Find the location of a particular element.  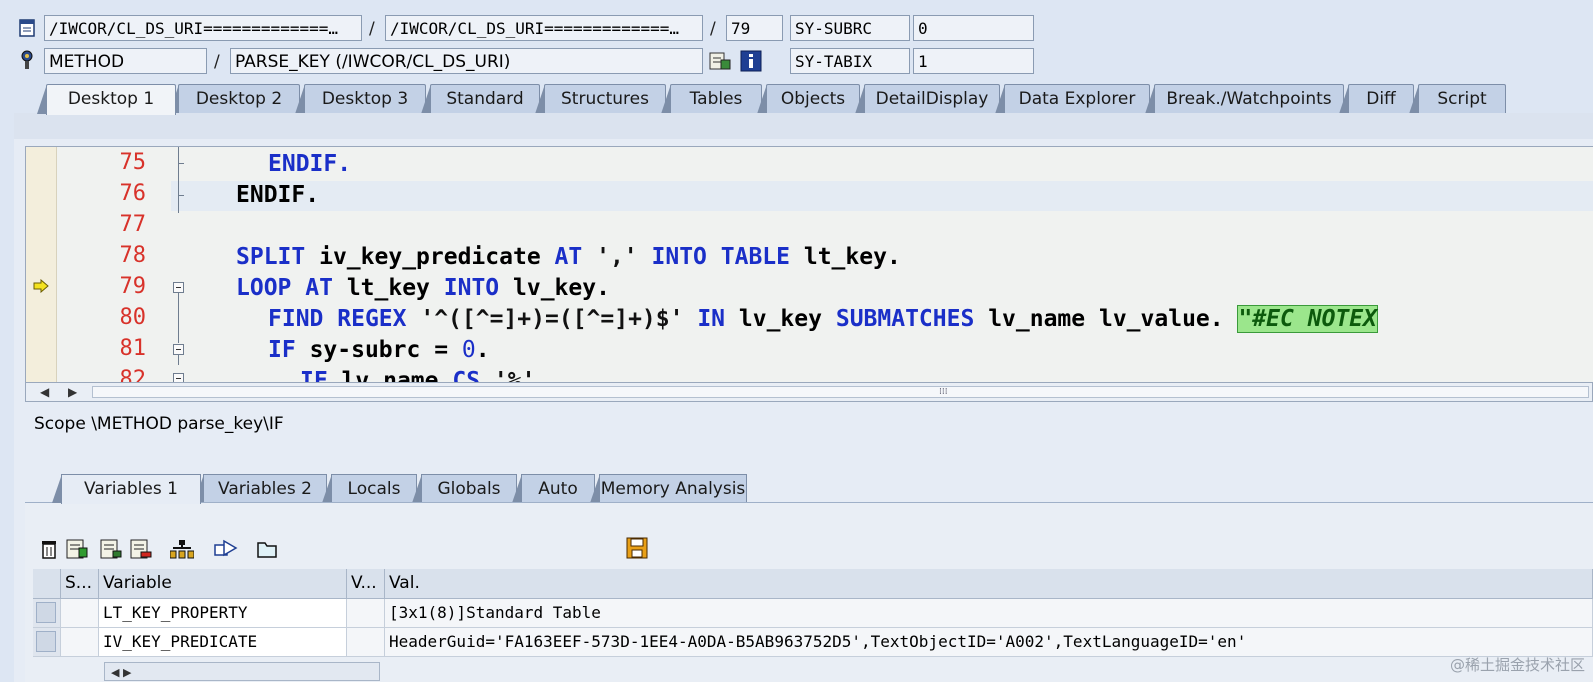

event-name-field: PARSE_KEY (/IWCOR/CL_DS_URI) is located at coordinates (466, 61).